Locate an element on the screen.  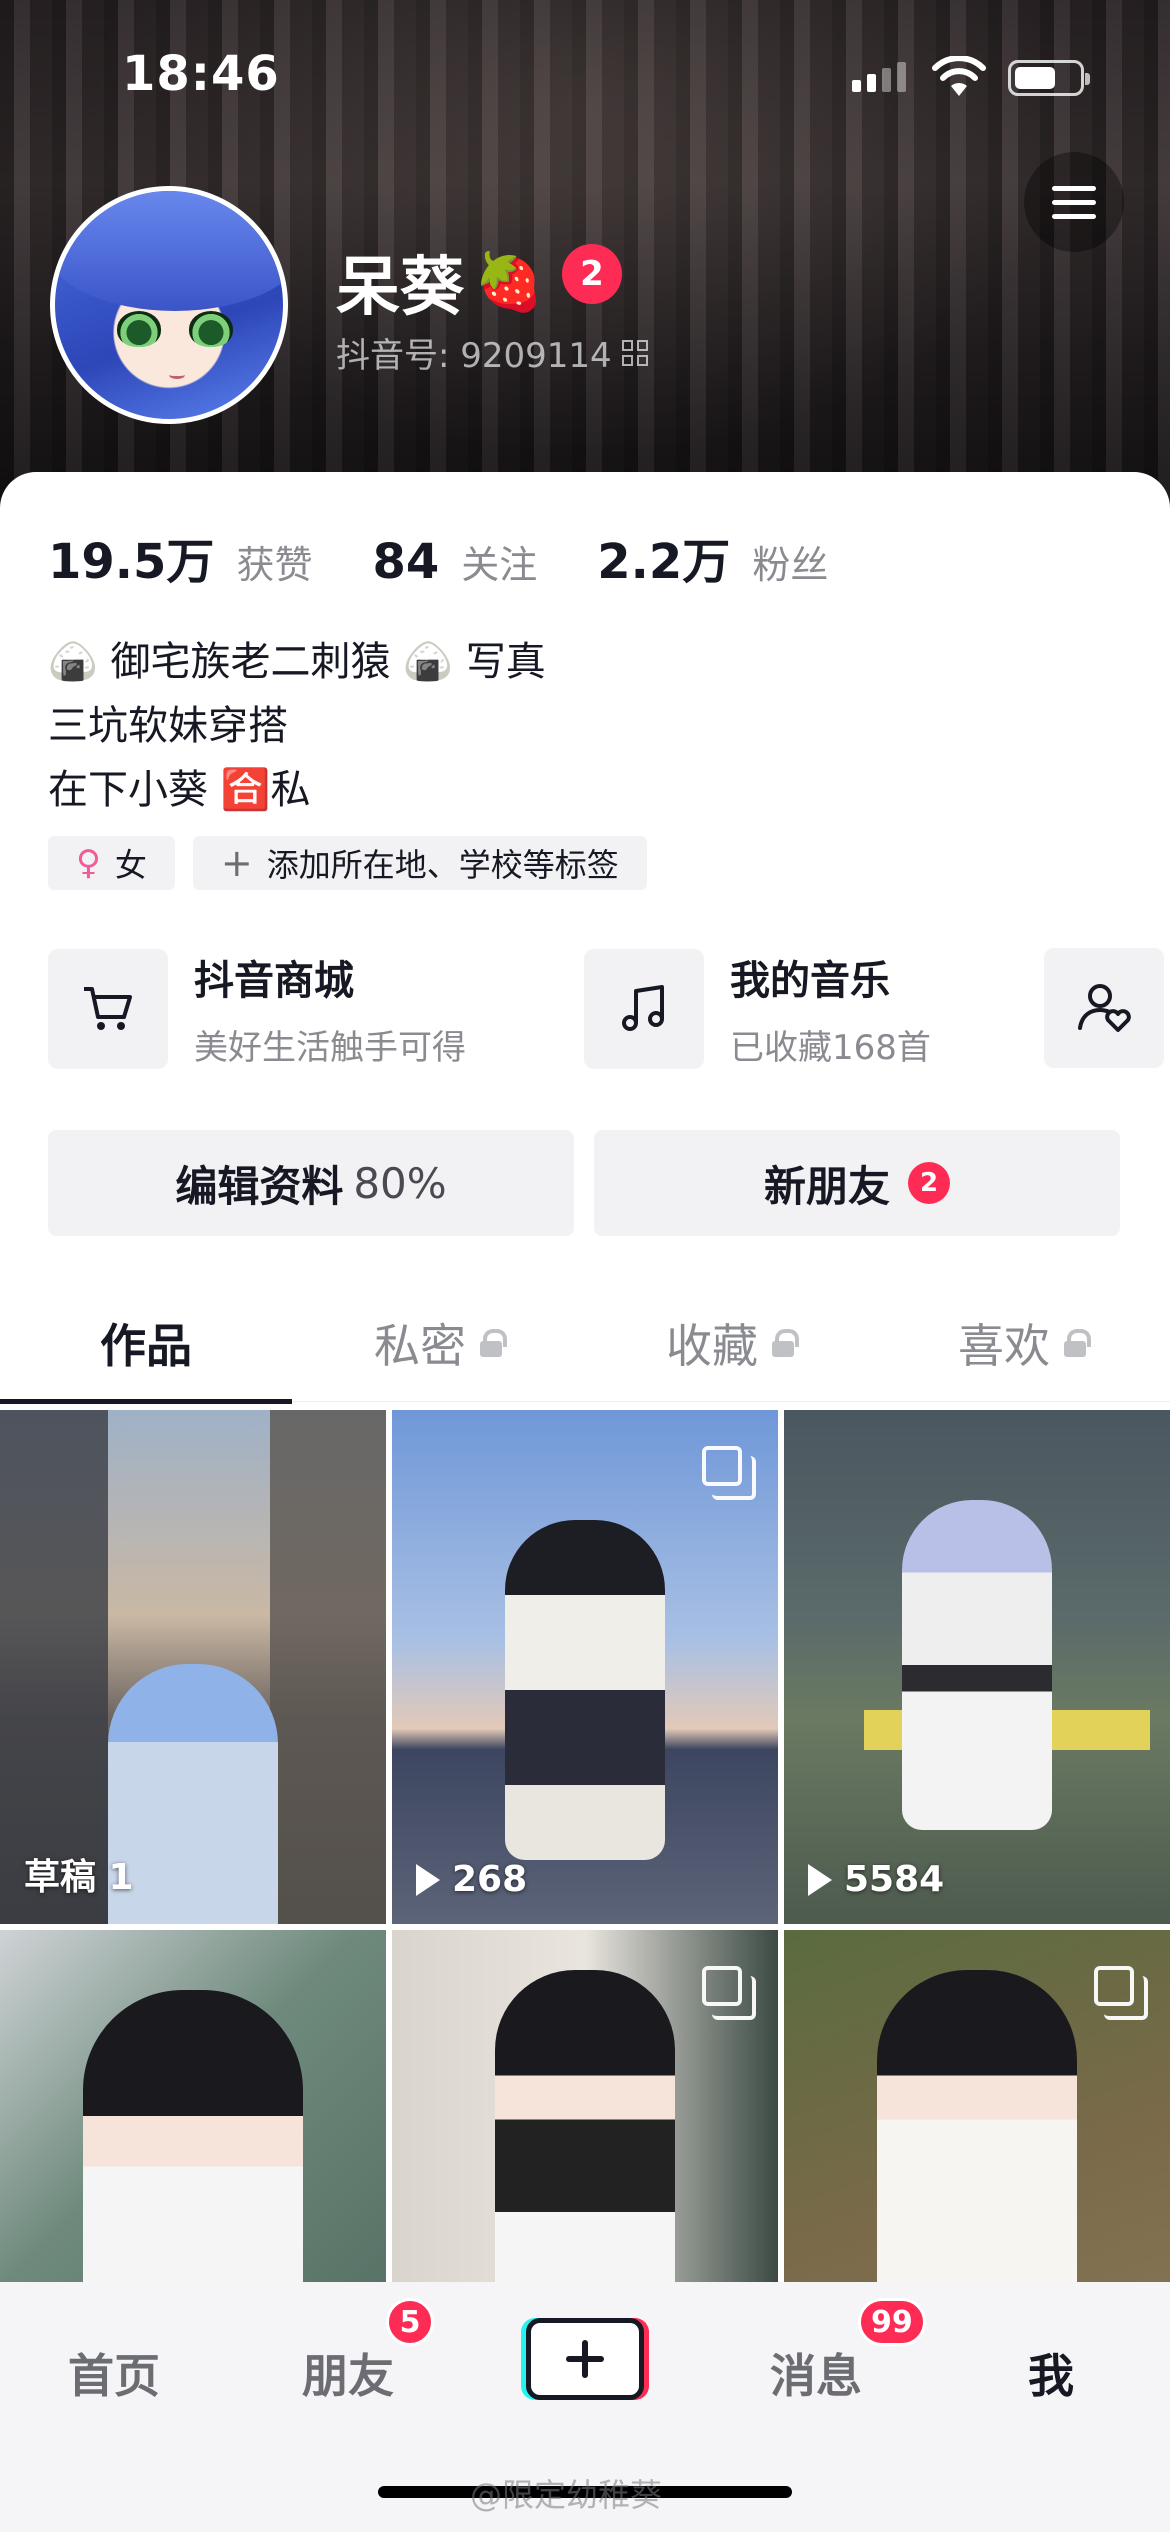
tab-private: 私密 is located at coordinates (438, 1343).